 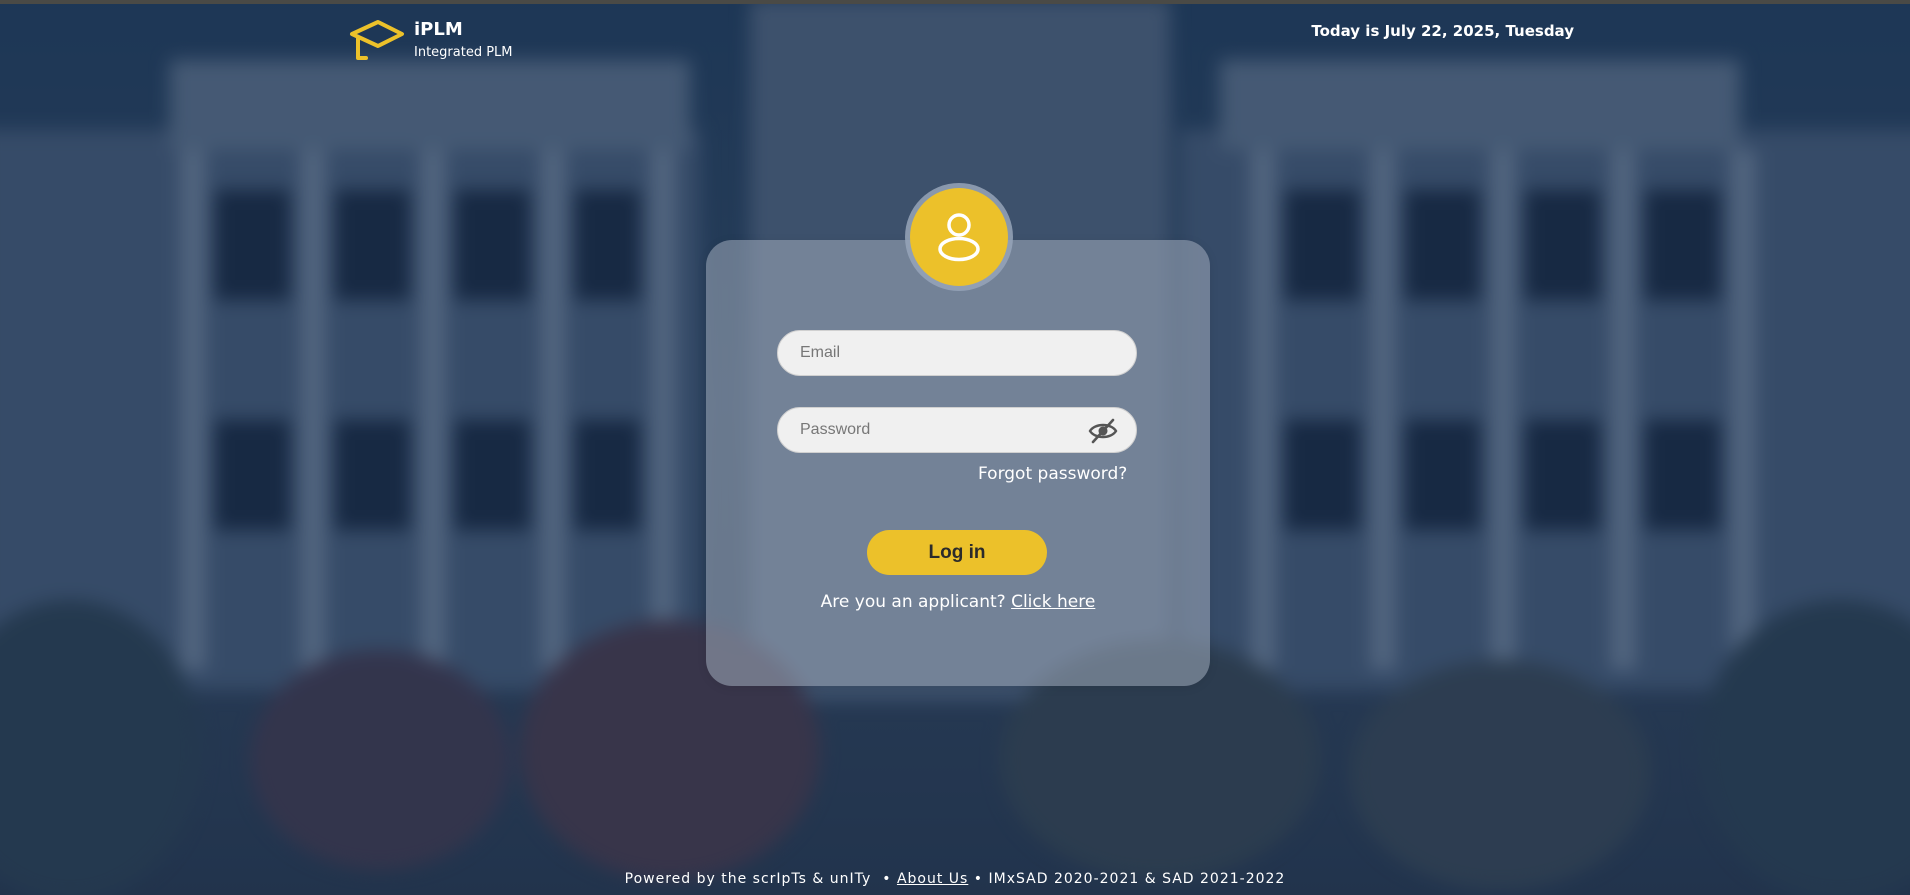 I want to click on avatar, so click(x=959, y=237).